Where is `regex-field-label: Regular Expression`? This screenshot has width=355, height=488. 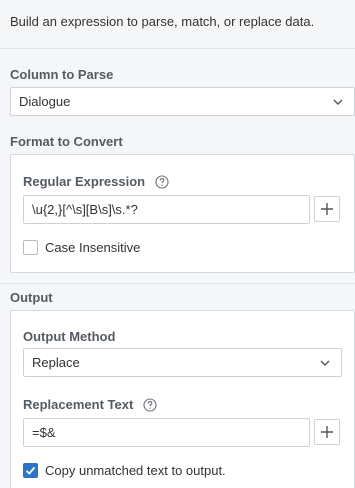 regex-field-label: Regular Expression is located at coordinates (96, 181).